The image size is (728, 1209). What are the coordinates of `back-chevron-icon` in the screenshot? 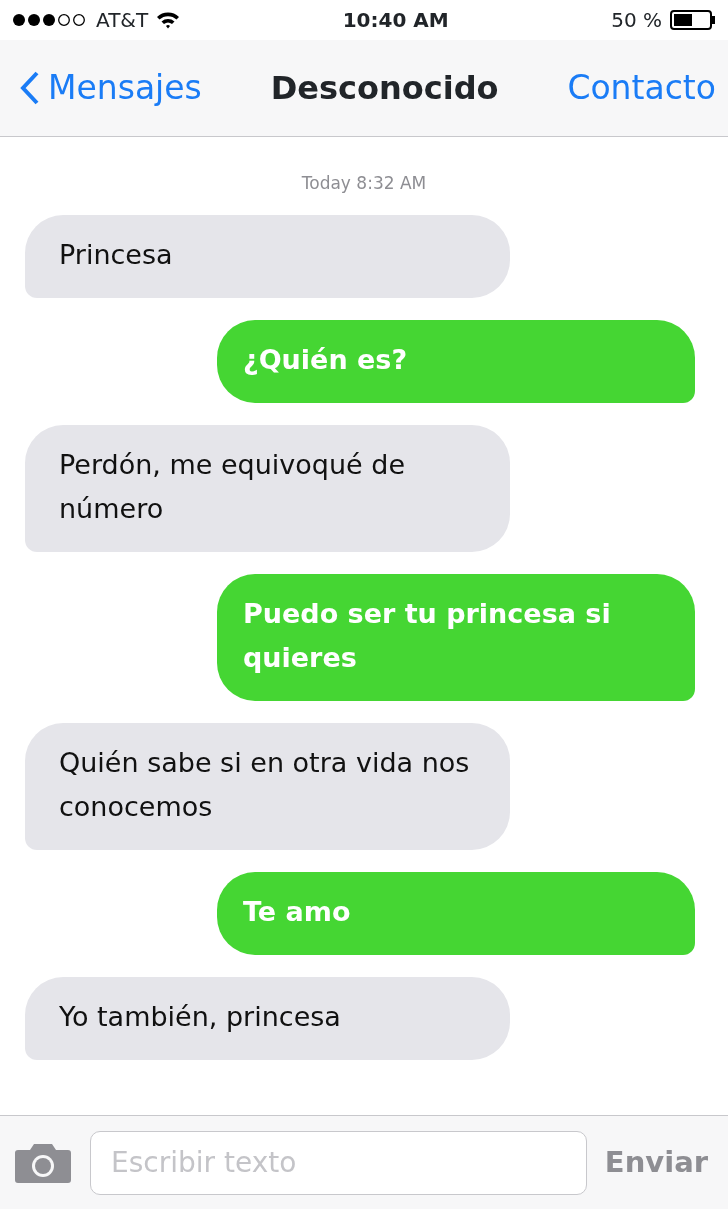 It's located at (30, 88).